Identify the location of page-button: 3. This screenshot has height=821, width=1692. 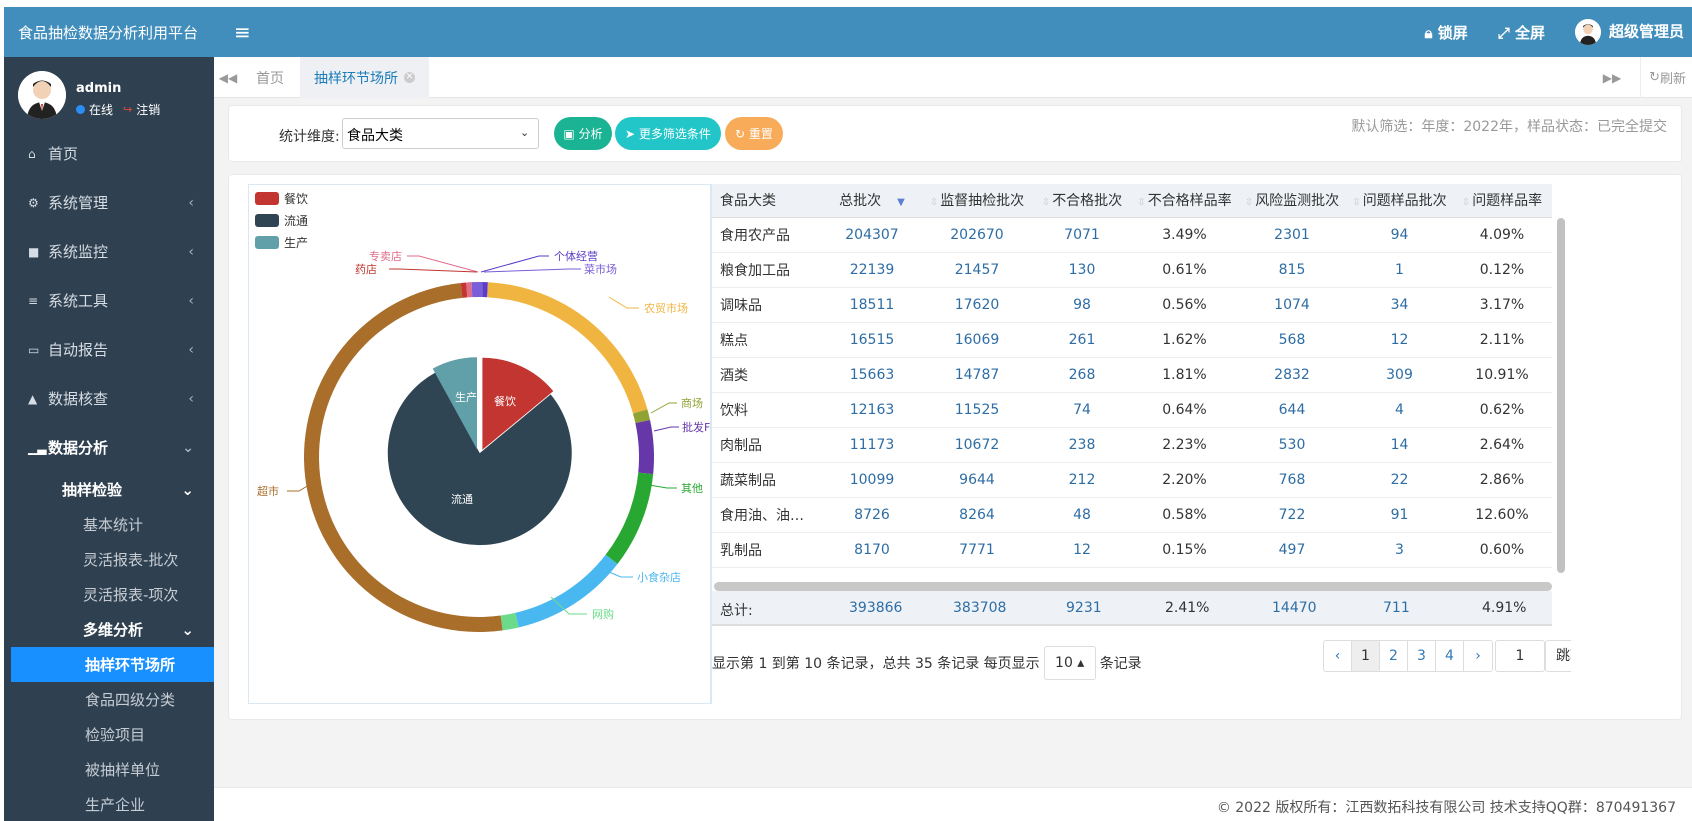
(1422, 656).